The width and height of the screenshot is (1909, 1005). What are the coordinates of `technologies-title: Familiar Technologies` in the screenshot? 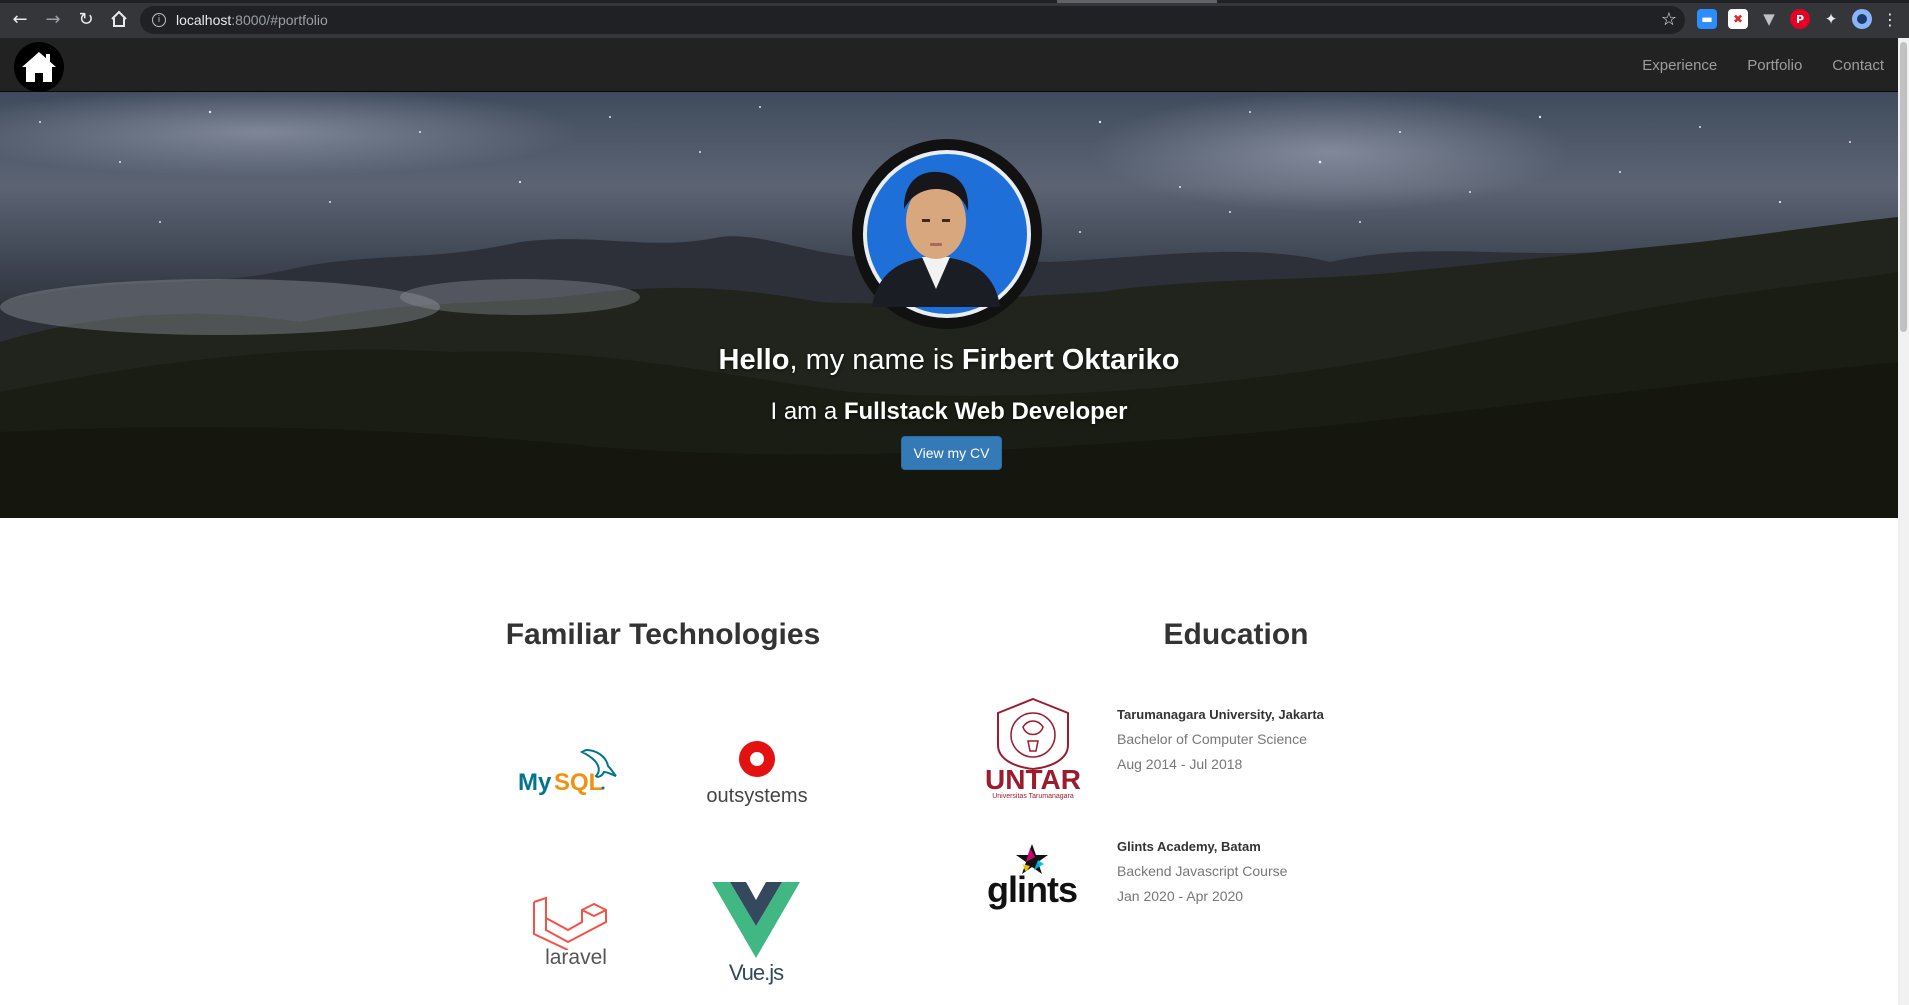 It's located at (663, 634).